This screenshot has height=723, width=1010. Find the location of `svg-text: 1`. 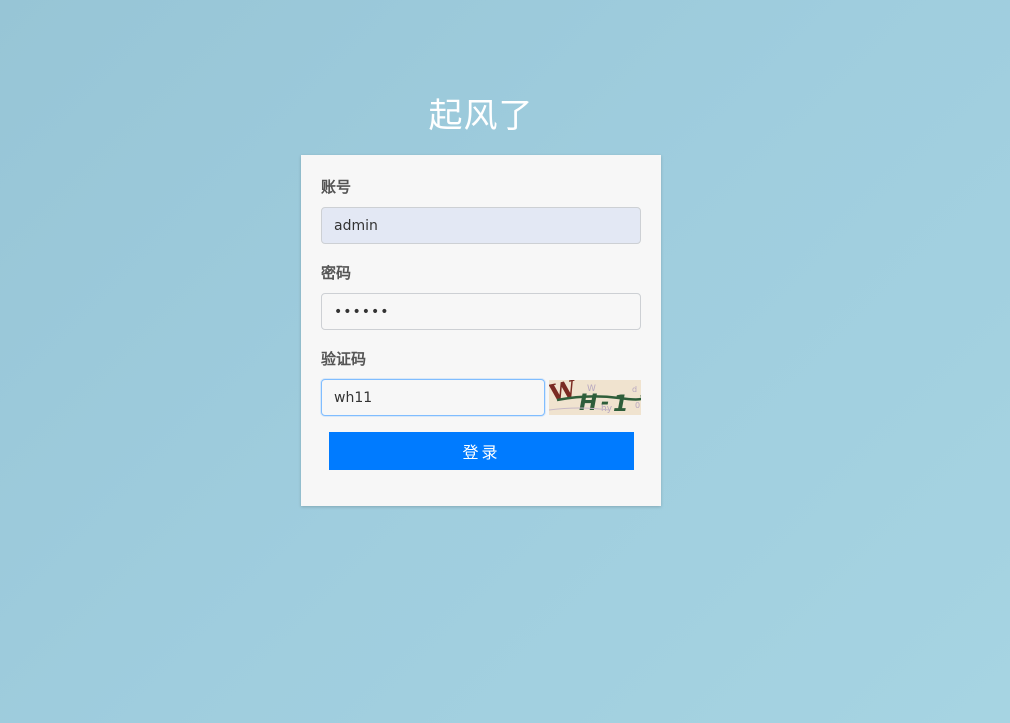

svg-text: 1 is located at coordinates (620, 403).